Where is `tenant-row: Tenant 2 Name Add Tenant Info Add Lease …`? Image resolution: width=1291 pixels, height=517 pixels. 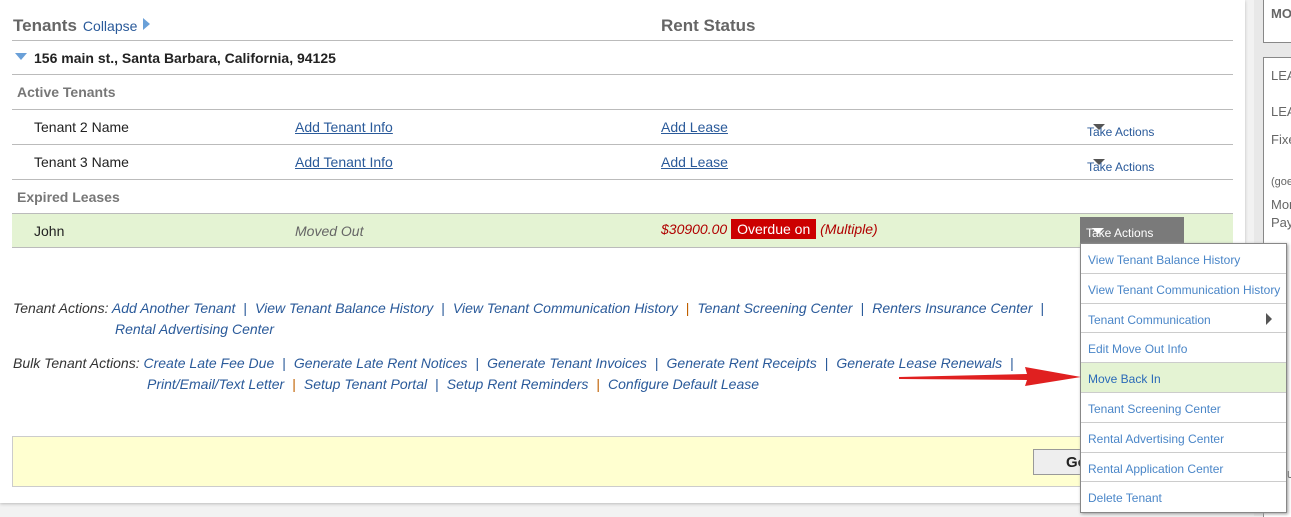
tenant-row: Tenant 2 Name Add Tenant Info Add Lease … is located at coordinates (622, 127).